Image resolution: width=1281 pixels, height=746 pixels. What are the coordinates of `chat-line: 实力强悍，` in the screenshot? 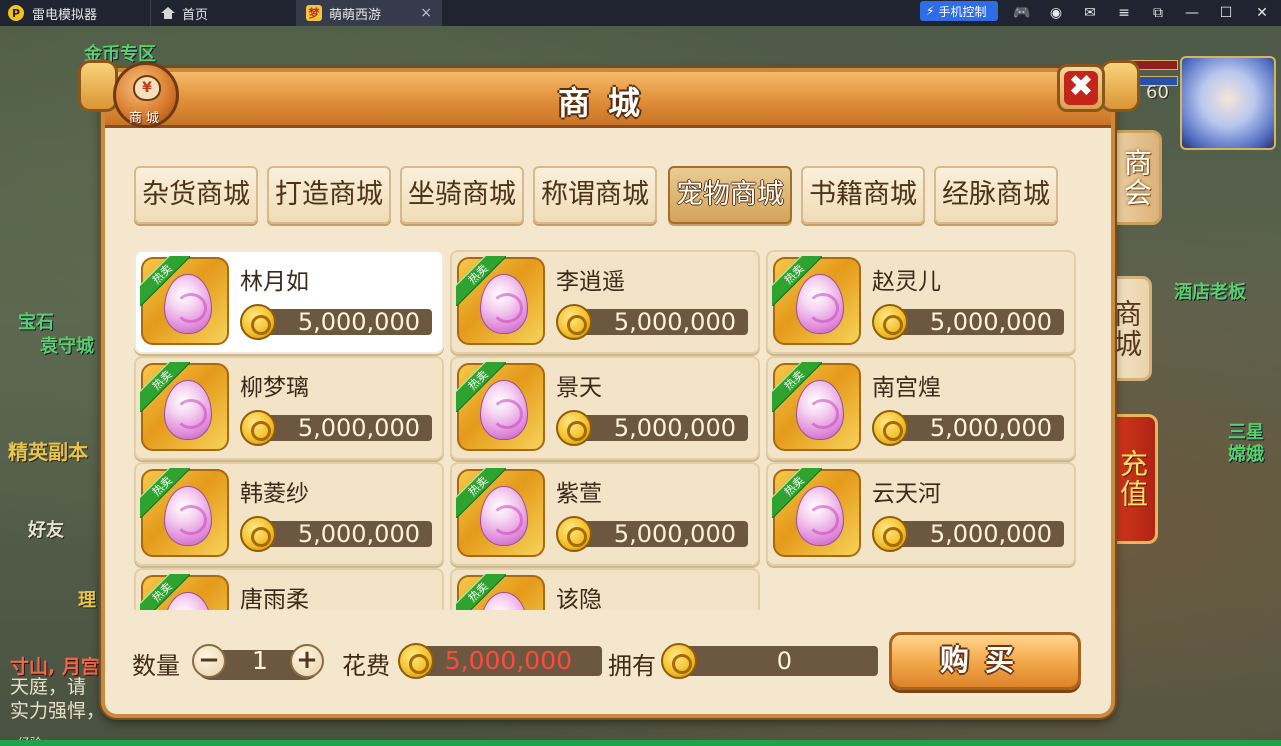 It's located at (58, 711).